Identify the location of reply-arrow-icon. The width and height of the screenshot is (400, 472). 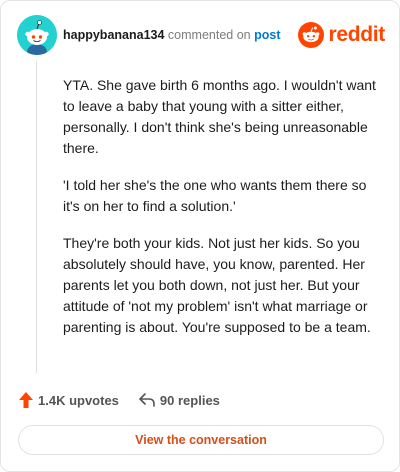
(147, 400).